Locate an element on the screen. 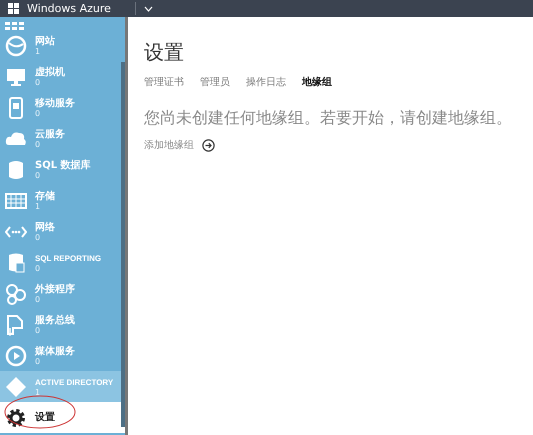  tab: 管理员 is located at coordinates (215, 82).